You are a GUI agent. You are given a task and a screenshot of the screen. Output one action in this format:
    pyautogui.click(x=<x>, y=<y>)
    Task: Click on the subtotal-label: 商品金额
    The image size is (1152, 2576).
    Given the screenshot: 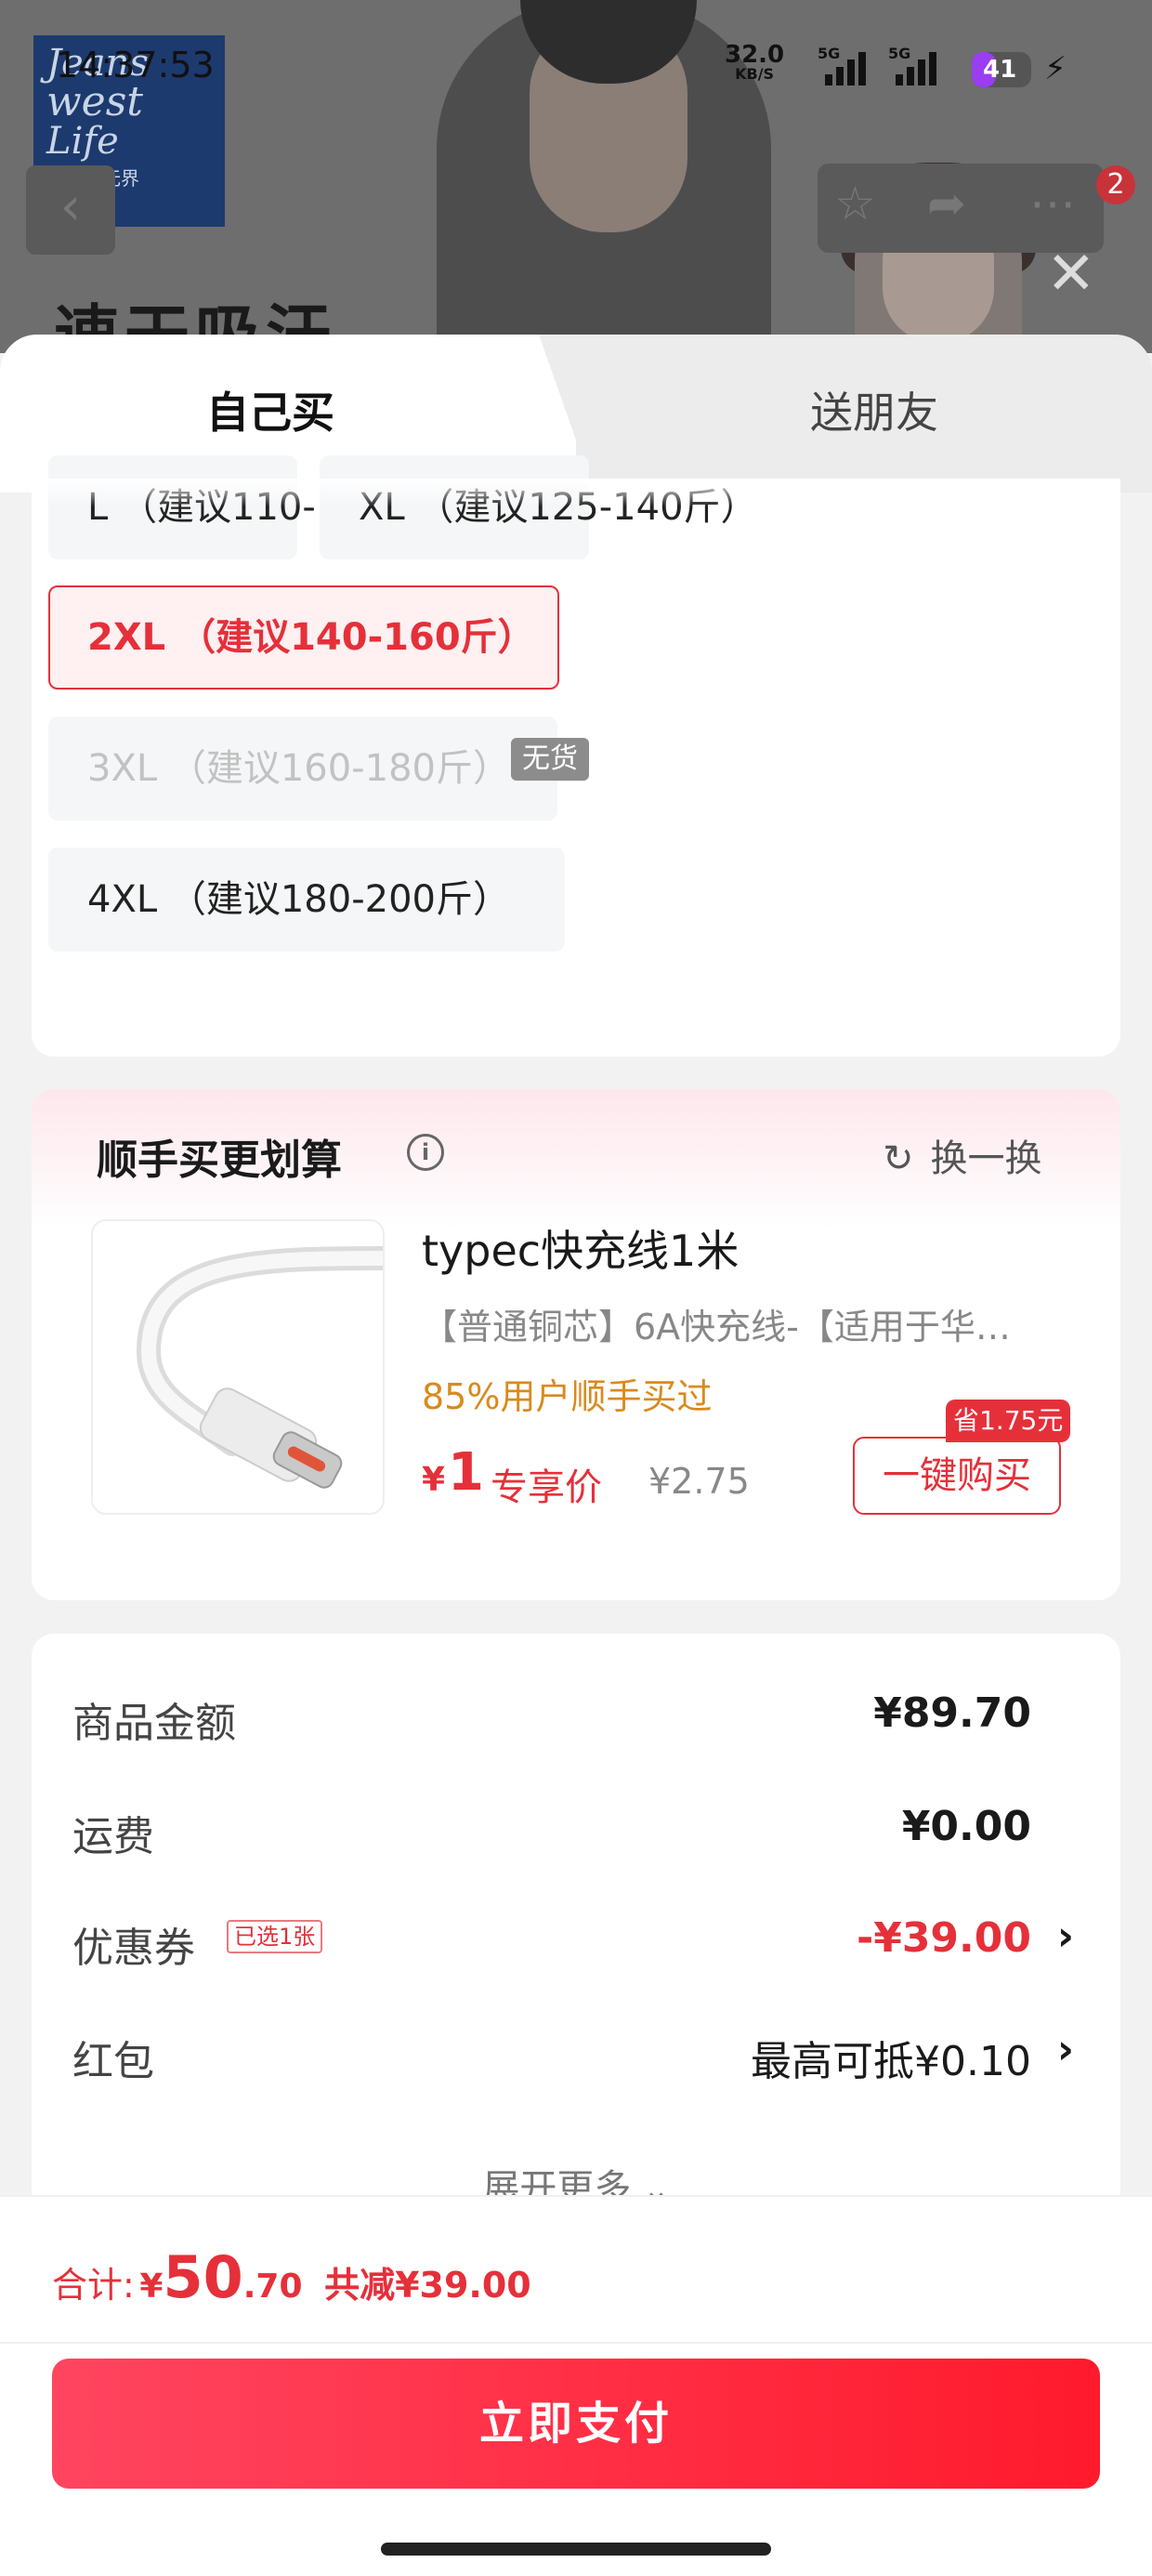 What is the action you would take?
    pyautogui.click(x=154, y=1723)
    